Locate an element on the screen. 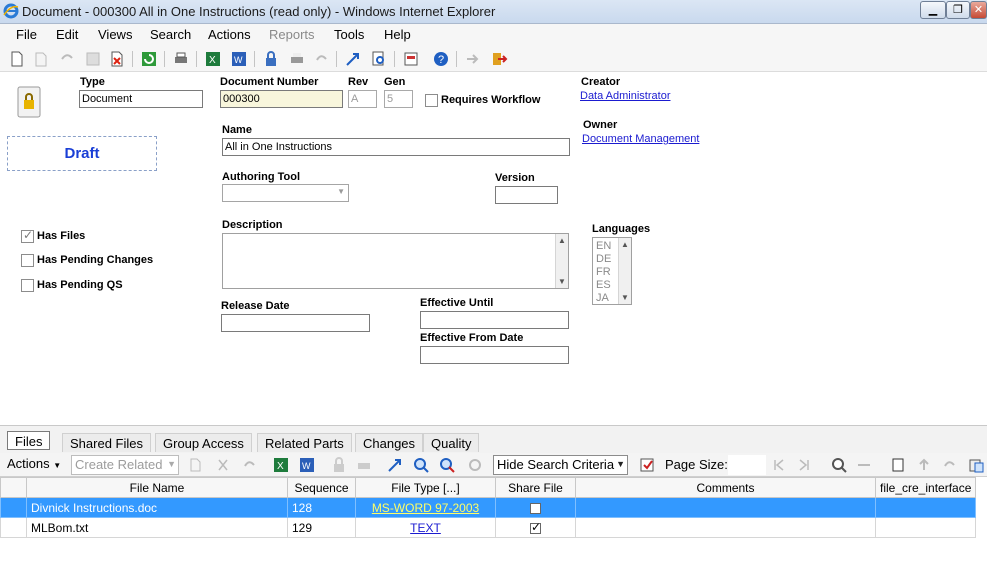 This screenshot has width=987, height=570. delete-icon is located at coordinates (117, 59).